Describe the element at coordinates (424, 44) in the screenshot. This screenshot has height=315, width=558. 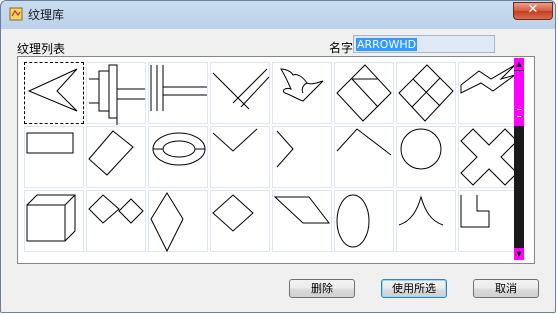
I see `name-field: ARROWHD` at that location.